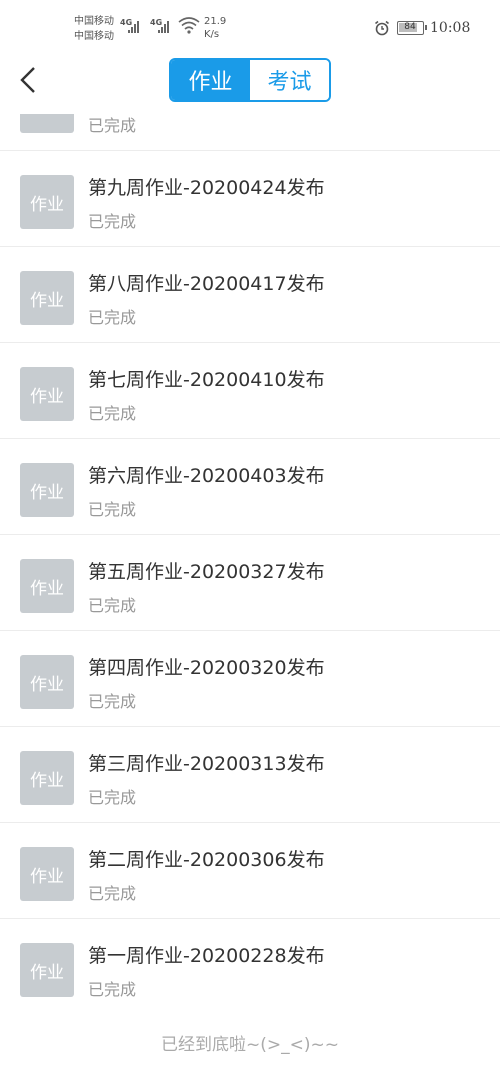 The height and width of the screenshot is (1070, 500). I want to click on list-item: 作业 第一周作业-20200228发布 已完成, so click(250, 966).